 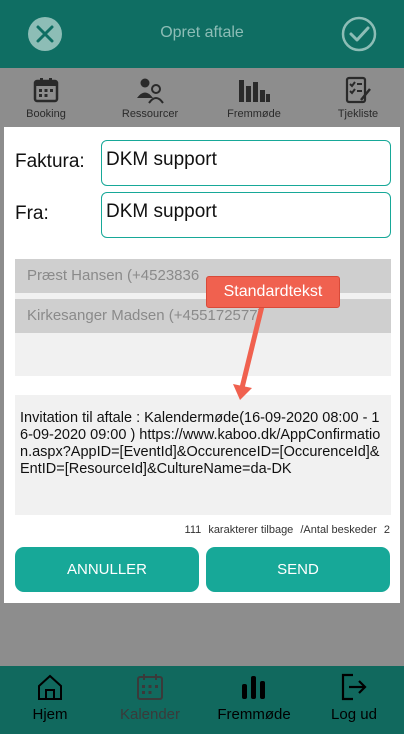 What do you see at coordinates (273, 292) in the screenshot?
I see `annotation-label: Standardtekst` at bounding box center [273, 292].